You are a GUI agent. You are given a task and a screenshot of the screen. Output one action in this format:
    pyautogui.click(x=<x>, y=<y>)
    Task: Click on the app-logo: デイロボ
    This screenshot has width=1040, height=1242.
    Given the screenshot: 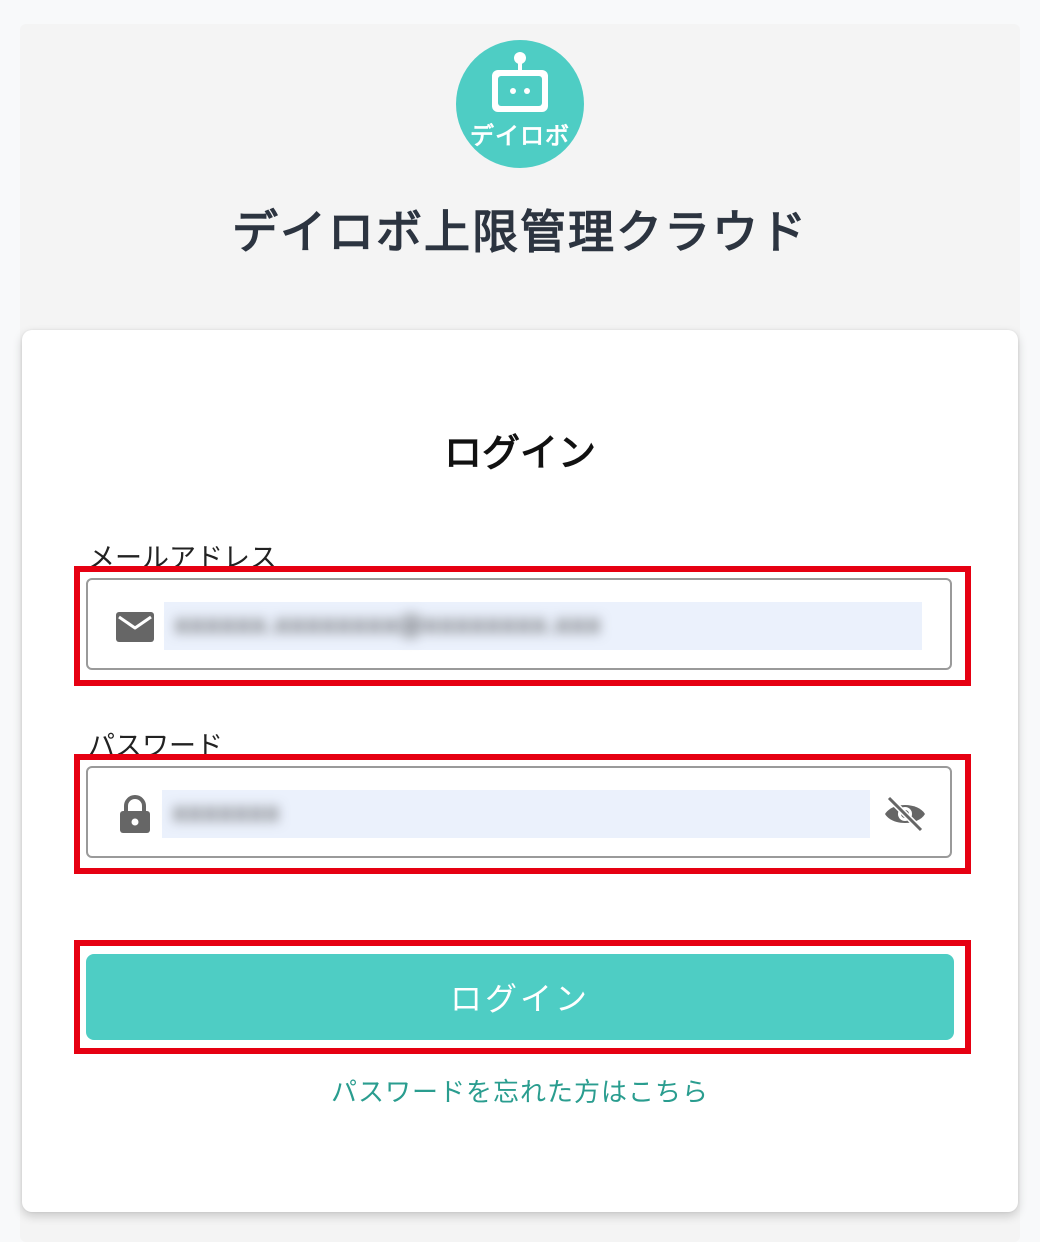 What is the action you would take?
    pyautogui.click(x=520, y=104)
    